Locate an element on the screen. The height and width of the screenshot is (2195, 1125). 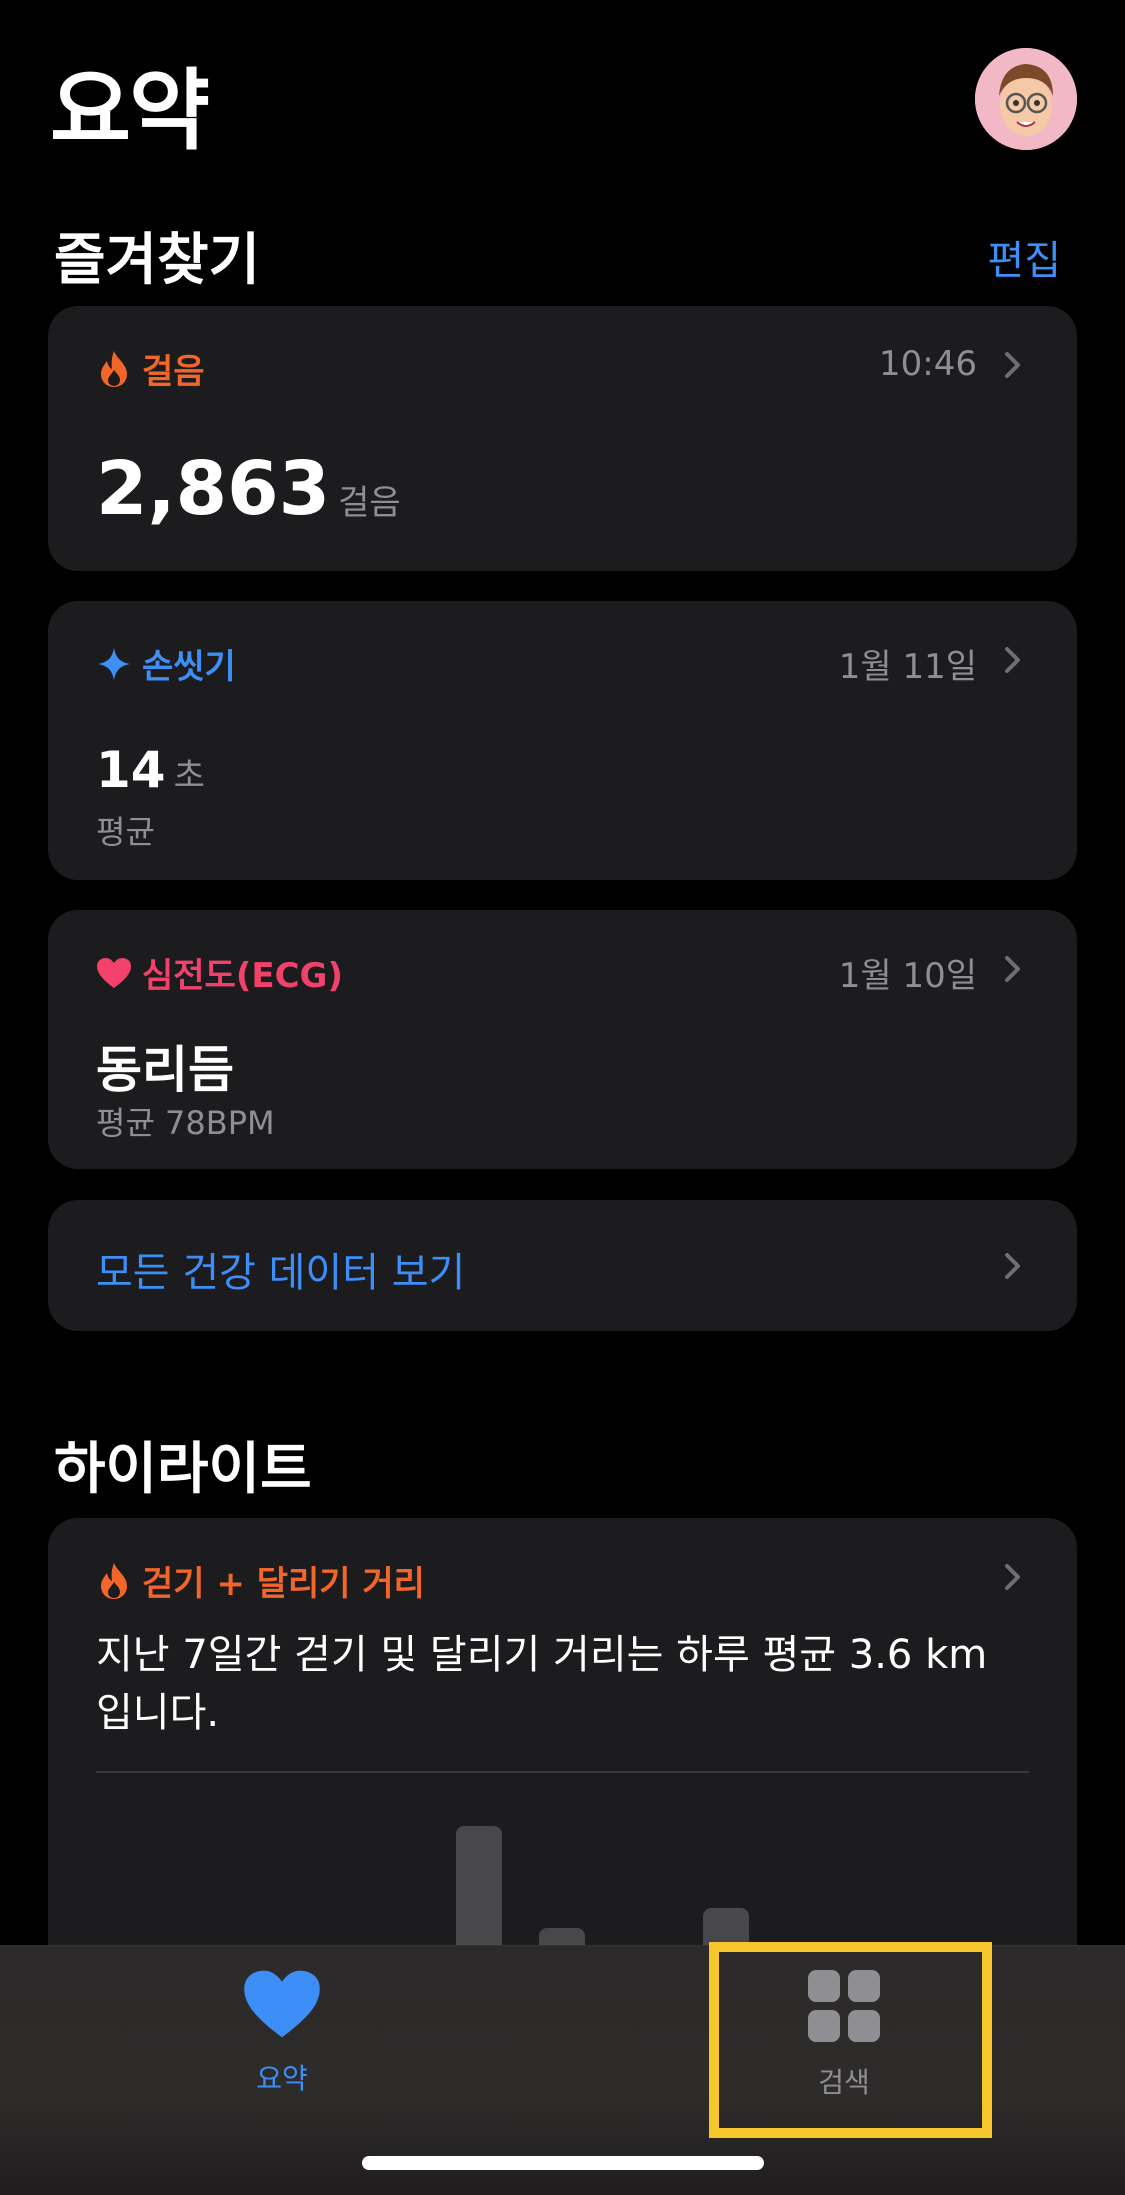
handwash-label: 손씻기 is located at coordinates (189, 667).